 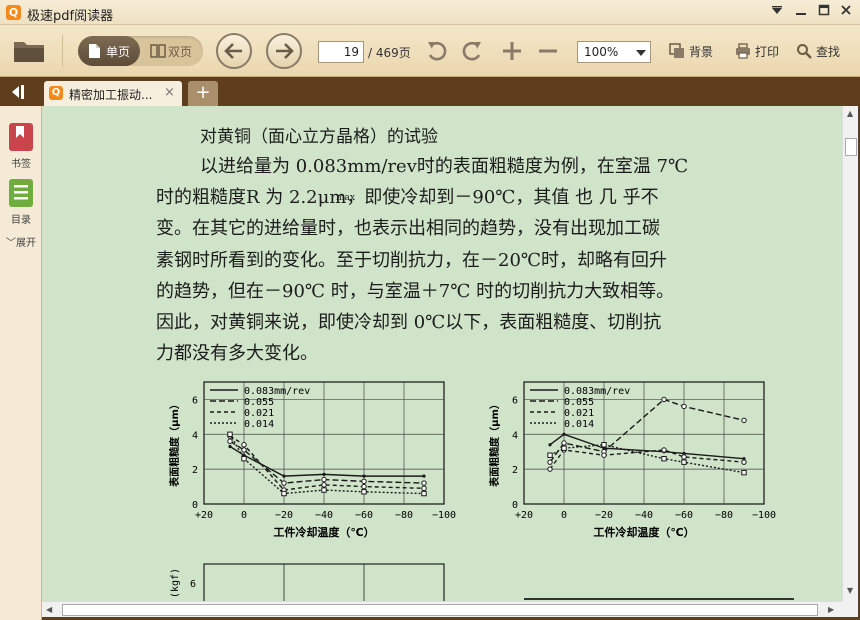 I want to click on scroll-right-icon: ▶, so click(x=831, y=609).